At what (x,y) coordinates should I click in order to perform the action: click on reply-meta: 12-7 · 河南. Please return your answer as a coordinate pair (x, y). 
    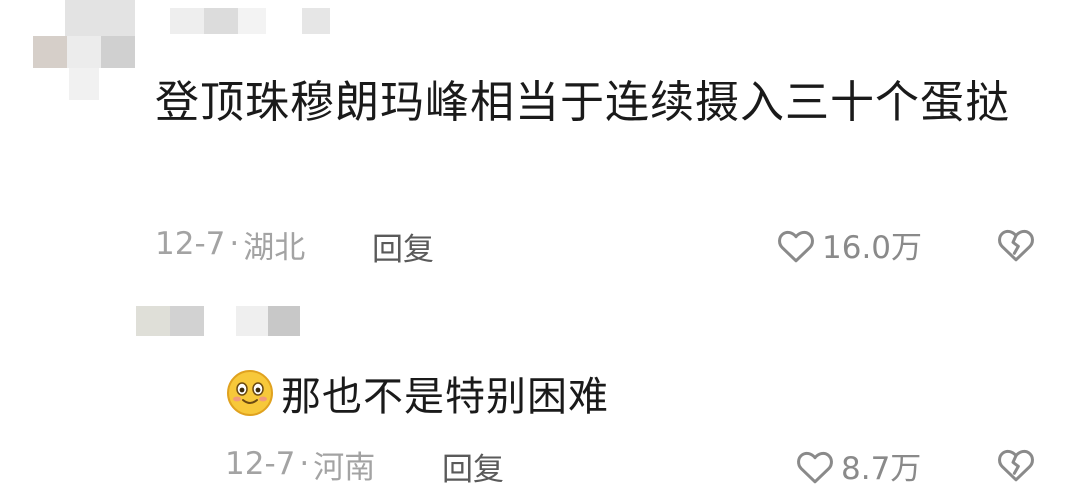
    Looking at the image, I should click on (300, 464).